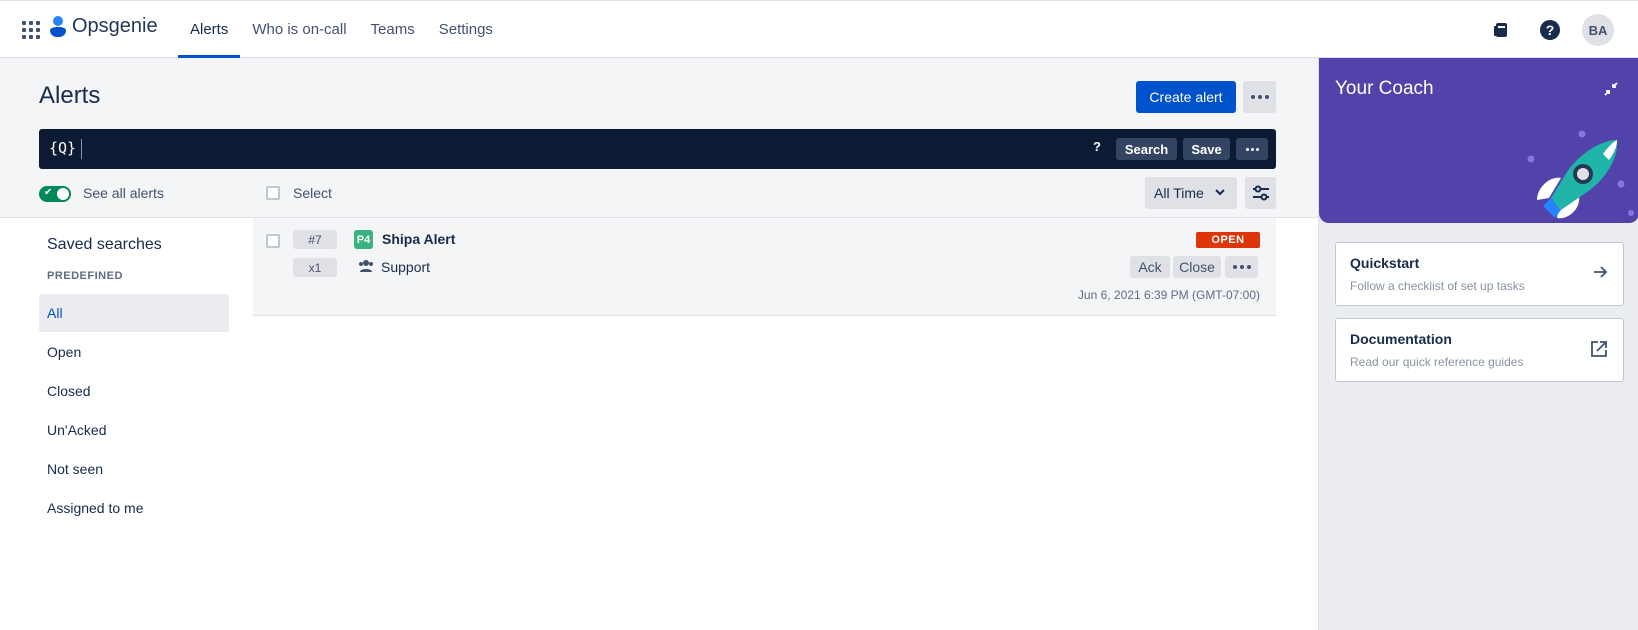  What do you see at coordinates (48, 192) in the screenshot?
I see `check-icon: ✔` at bounding box center [48, 192].